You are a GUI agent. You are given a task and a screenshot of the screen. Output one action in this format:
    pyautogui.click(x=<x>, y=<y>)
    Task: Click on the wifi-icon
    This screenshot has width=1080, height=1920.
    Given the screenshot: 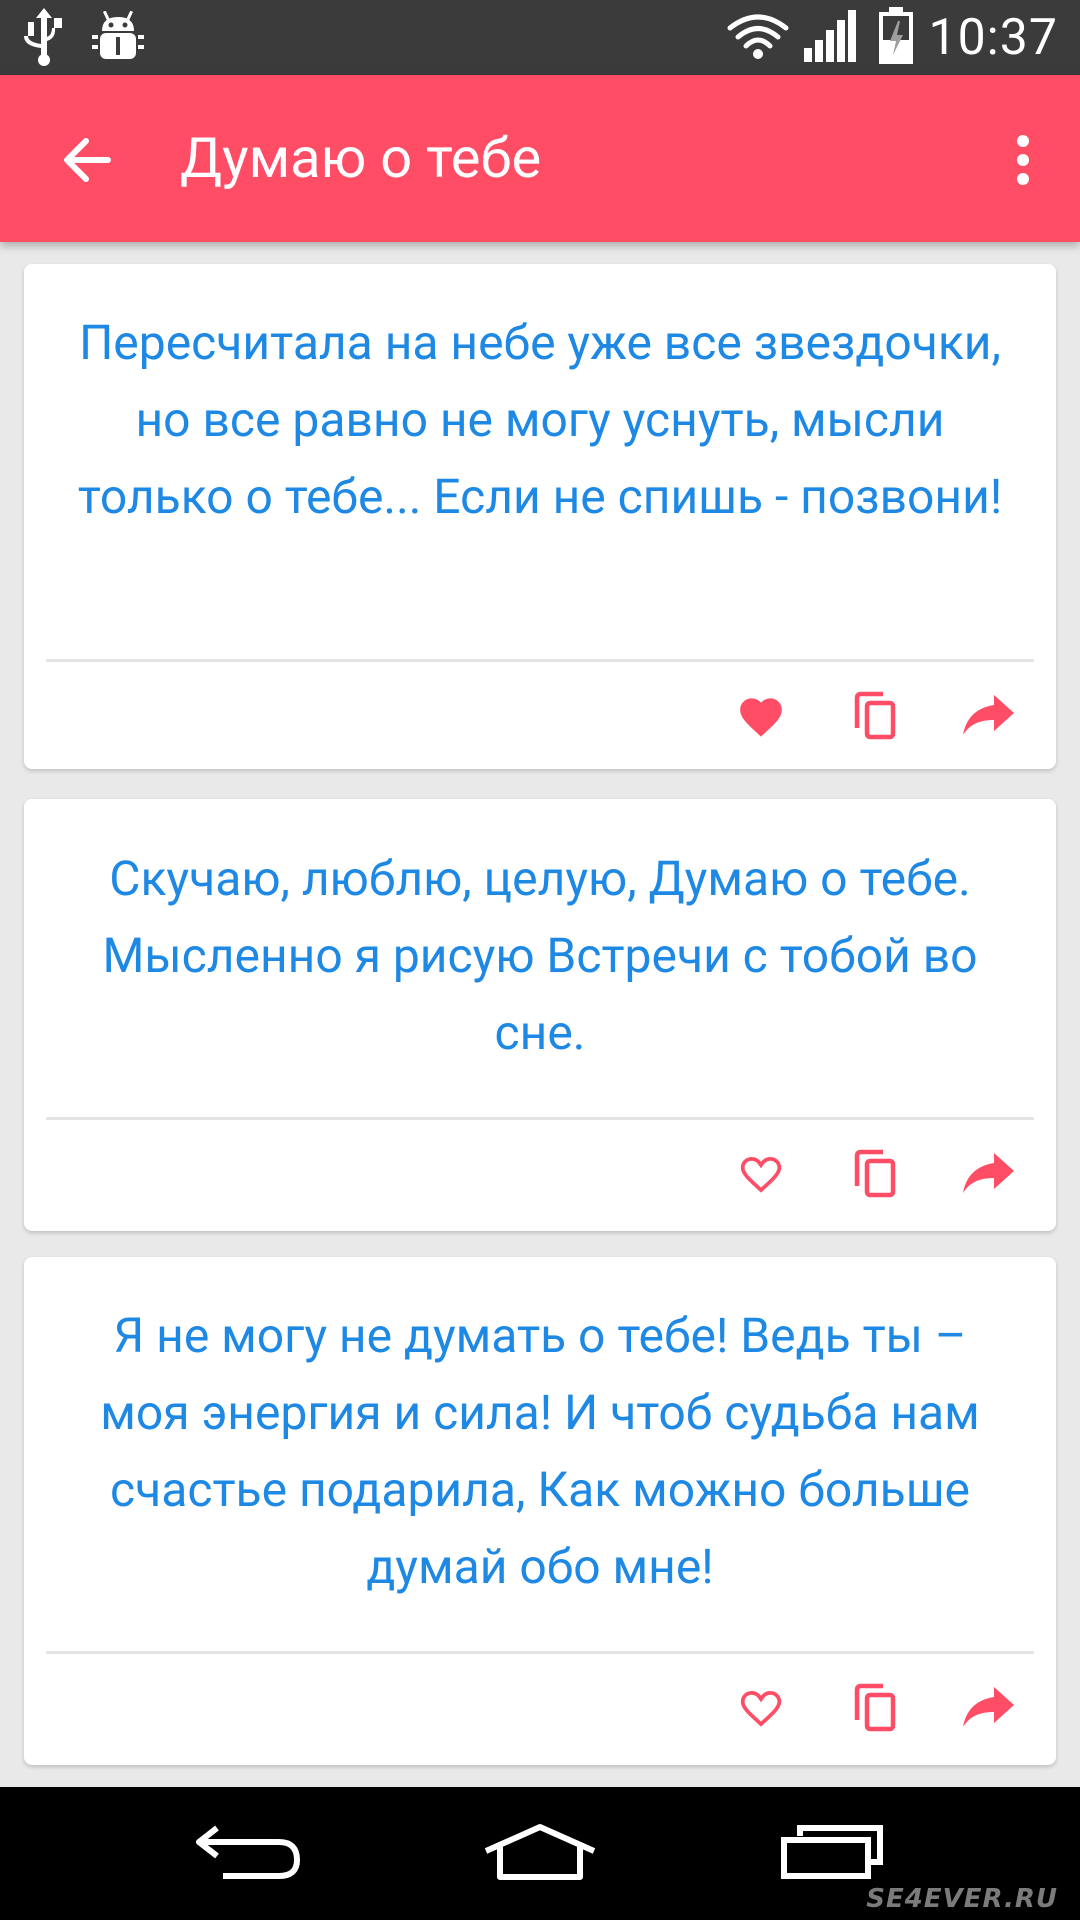 What is the action you would take?
    pyautogui.click(x=758, y=38)
    